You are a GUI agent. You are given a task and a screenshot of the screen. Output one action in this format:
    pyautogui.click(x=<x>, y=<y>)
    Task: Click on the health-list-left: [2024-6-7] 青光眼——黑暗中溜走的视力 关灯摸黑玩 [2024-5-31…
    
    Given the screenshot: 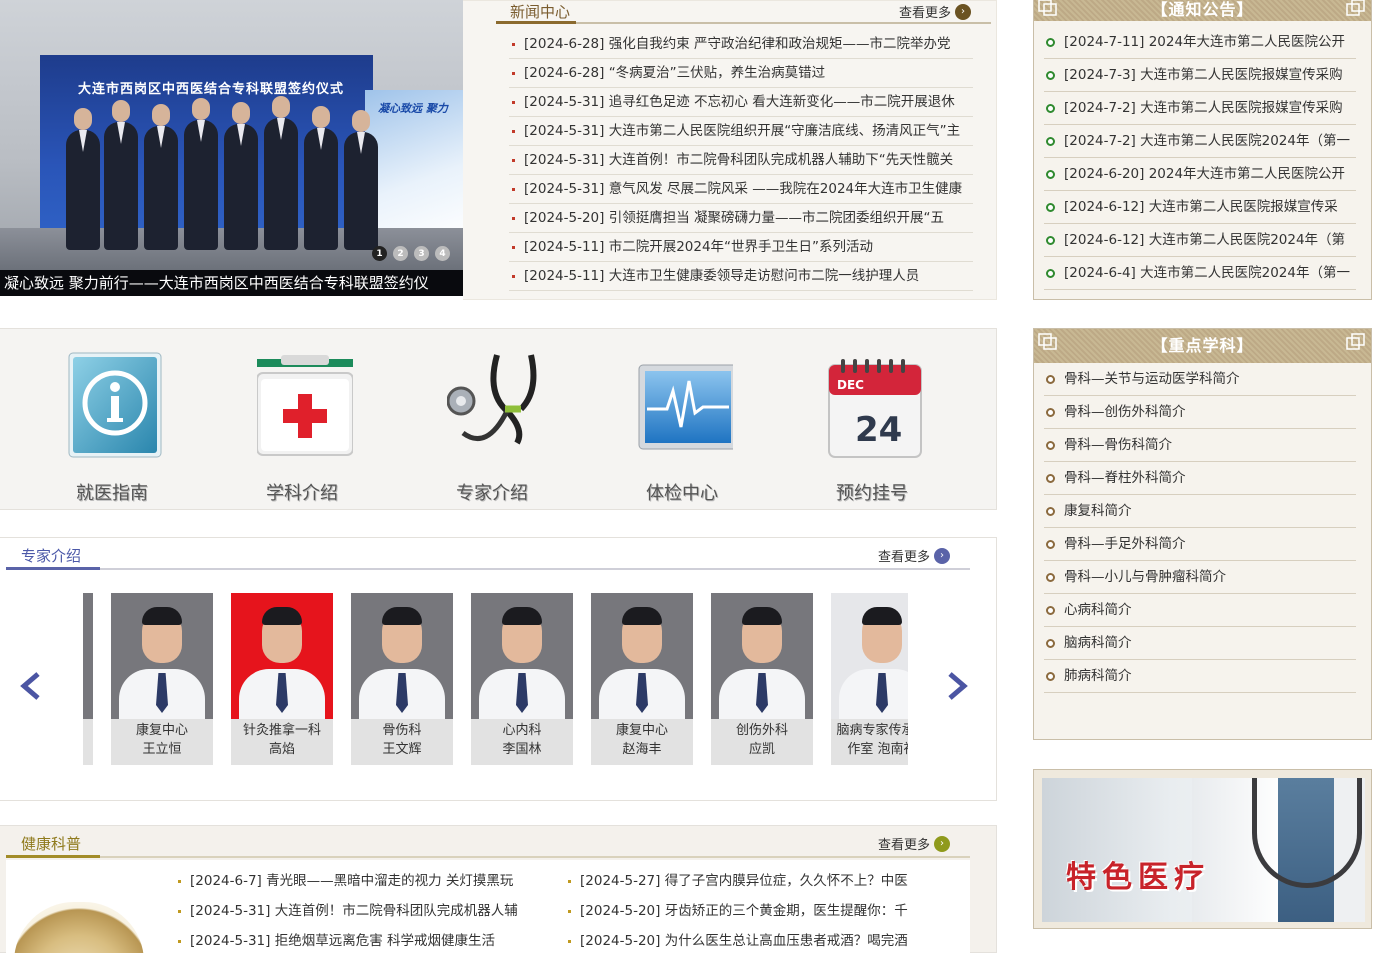 What is the action you would take?
    pyautogui.click(x=356, y=909)
    